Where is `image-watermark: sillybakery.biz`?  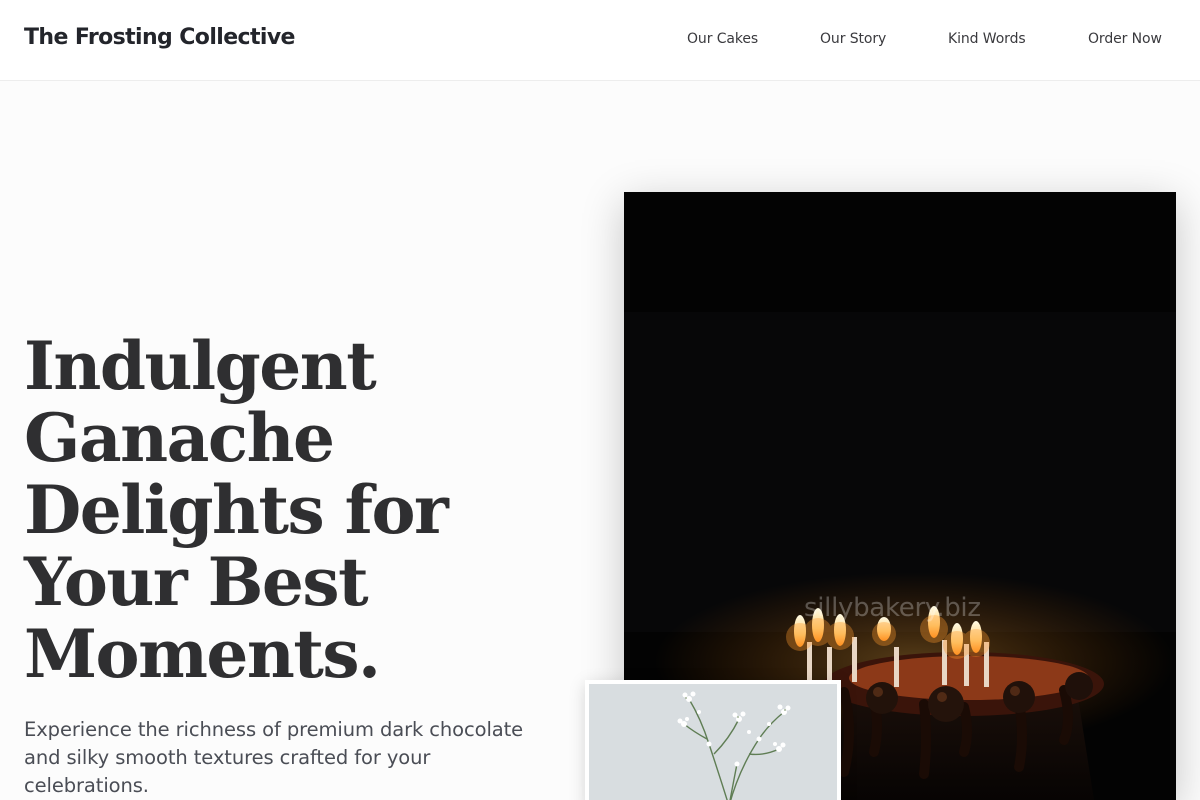
image-watermark: sillybakery.biz is located at coordinates (892, 608).